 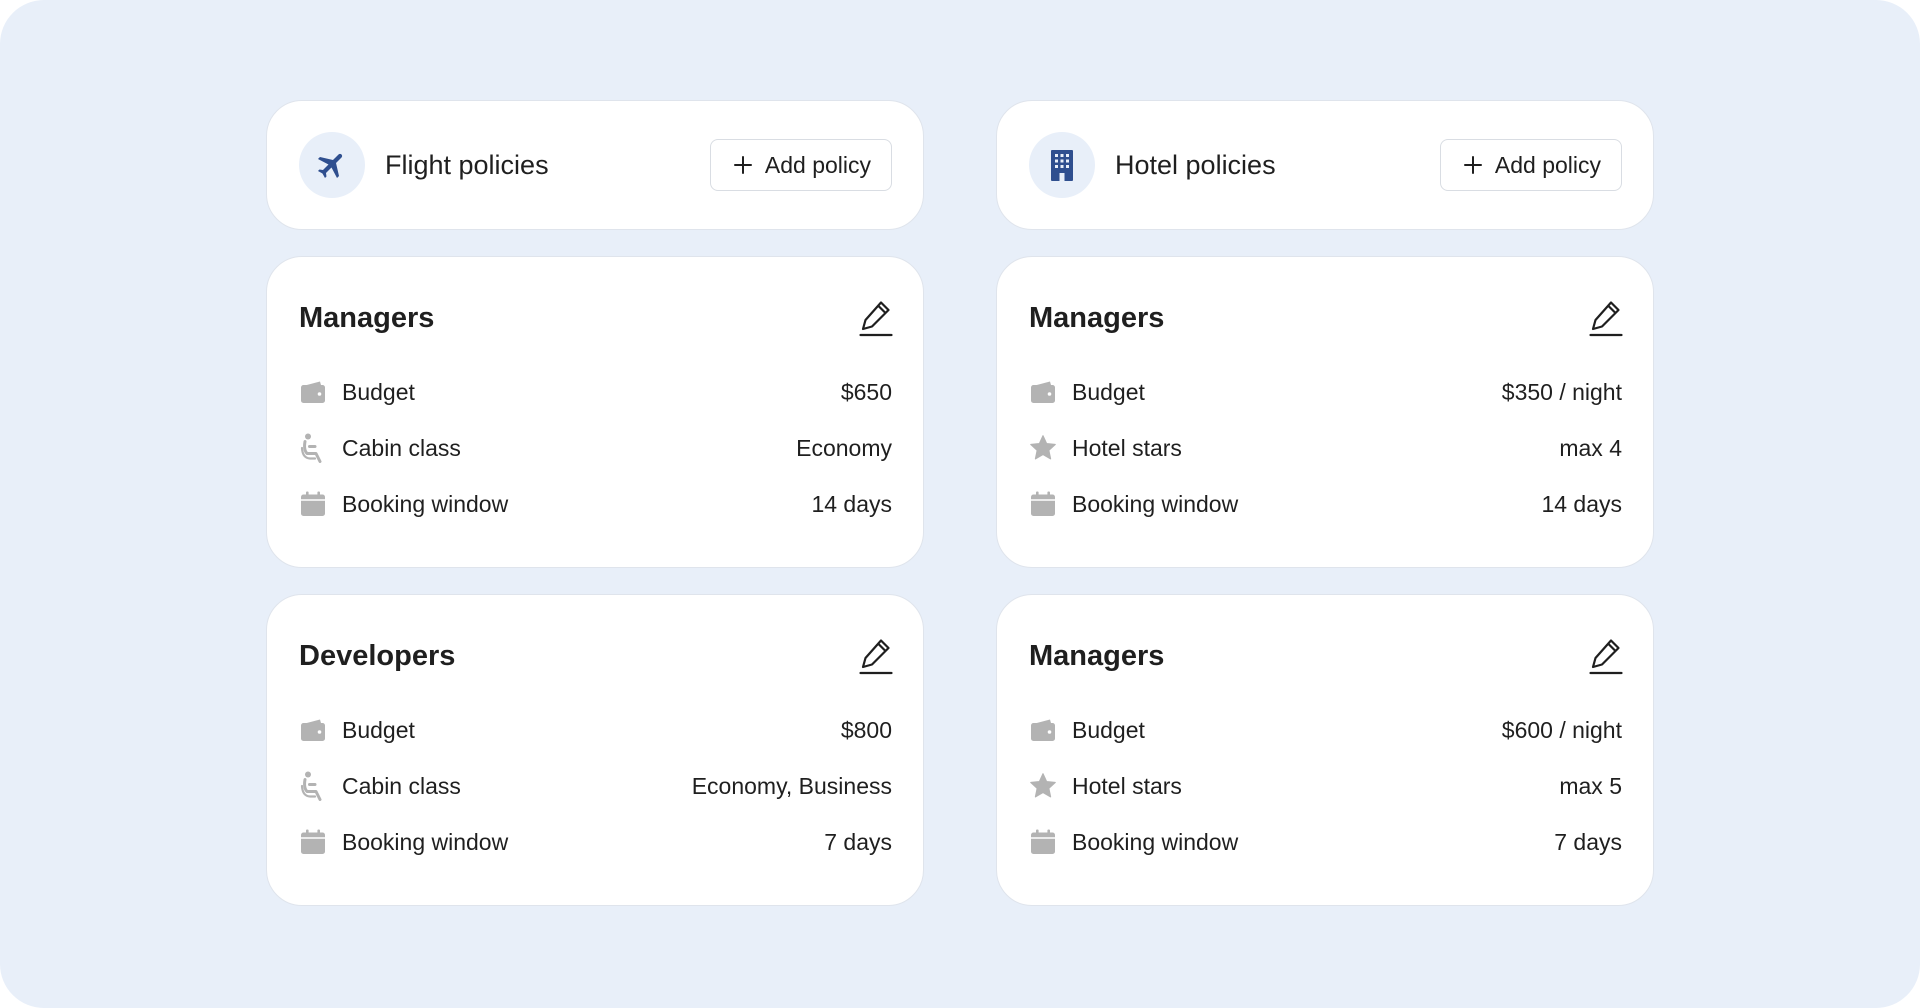 I want to click on category-title: Flight policies, so click(x=467, y=164).